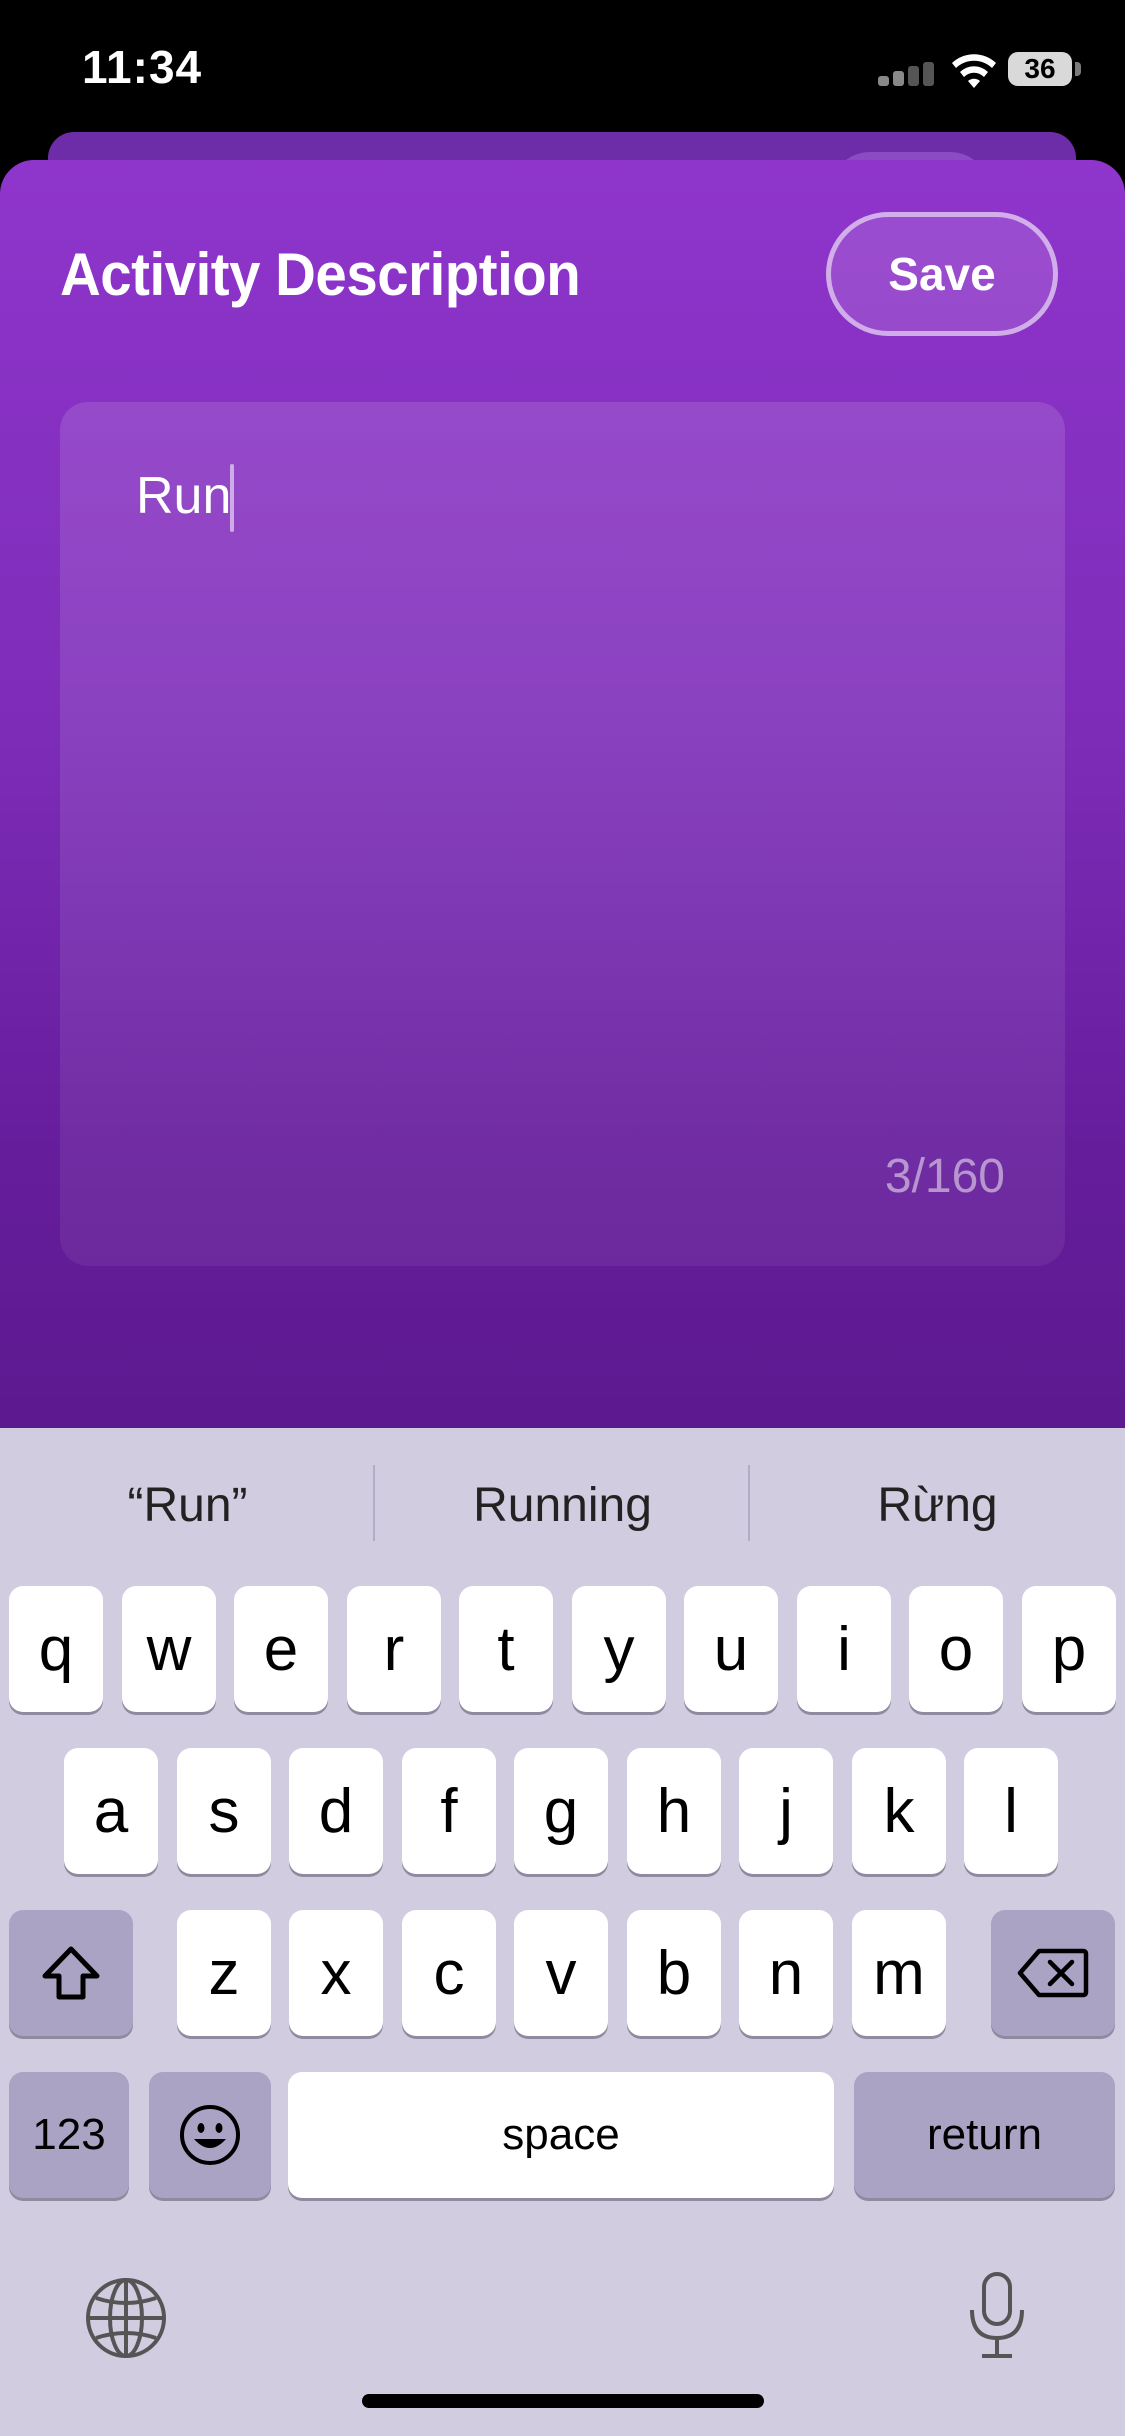 This screenshot has width=1125, height=2436. Describe the element at coordinates (561, 2135) in the screenshot. I see `space-key: space` at that location.